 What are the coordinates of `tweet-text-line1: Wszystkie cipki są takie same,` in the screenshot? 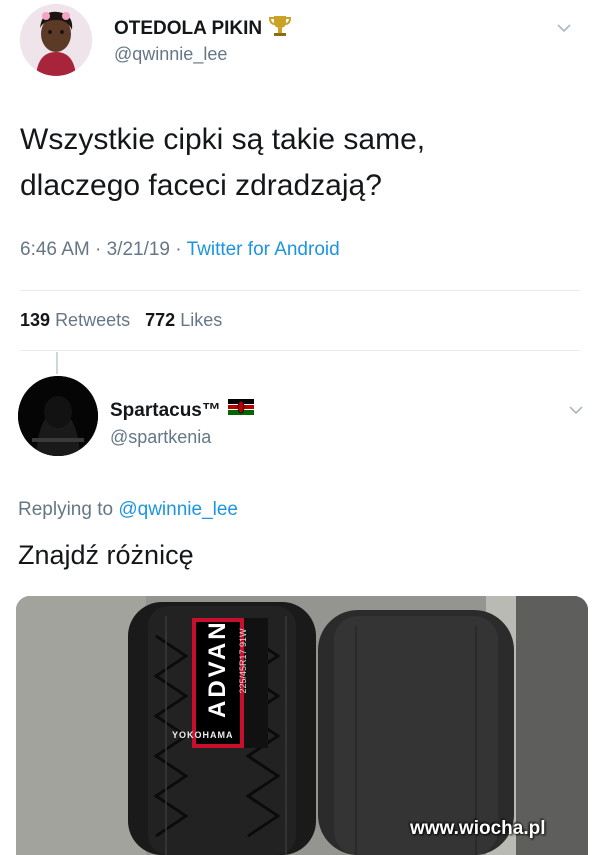 It's located at (223, 139).